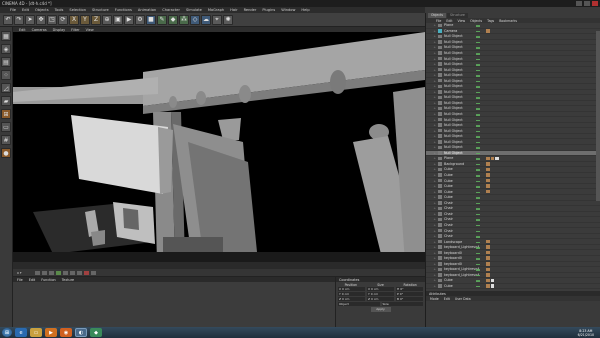 This screenshot has height=338, width=600. Describe the element at coordinates (217, 19) in the screenshot. I see `camera-icon: ⌖` at that location.